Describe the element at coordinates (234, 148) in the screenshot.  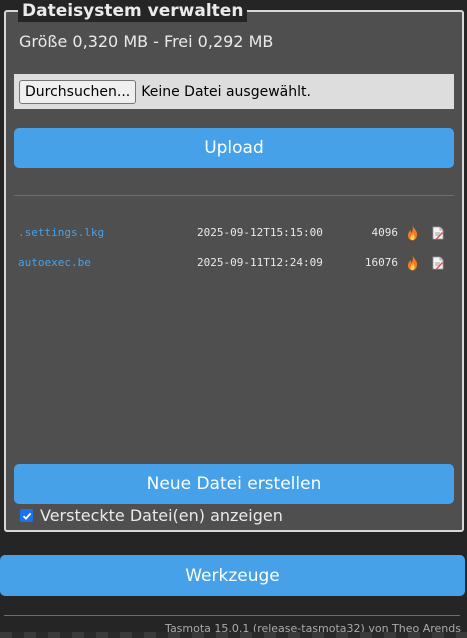
I see `upload-button: Upload` at that location.